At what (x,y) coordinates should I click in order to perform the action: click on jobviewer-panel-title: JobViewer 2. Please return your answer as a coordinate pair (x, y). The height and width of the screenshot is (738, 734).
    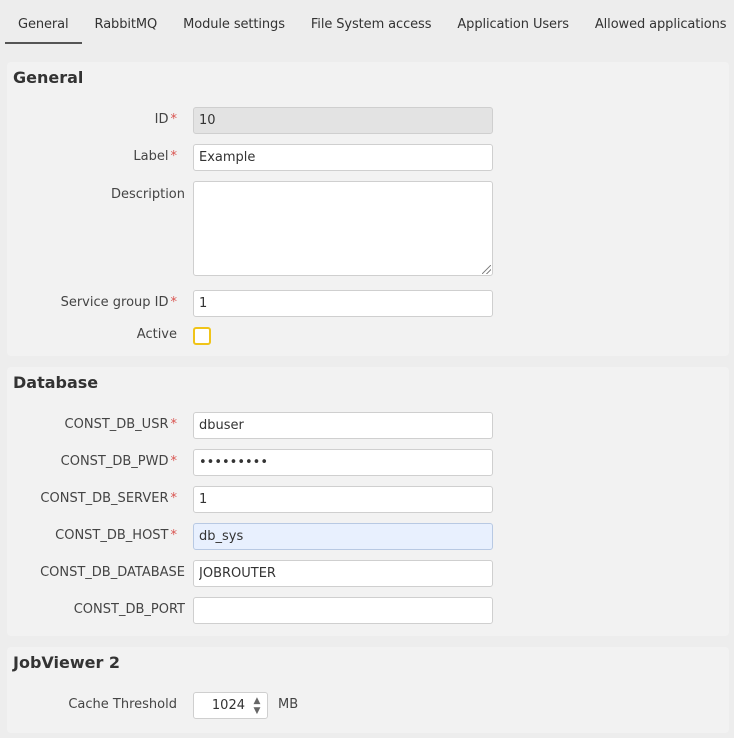
    Looking at the image, I should click on (67, 662).